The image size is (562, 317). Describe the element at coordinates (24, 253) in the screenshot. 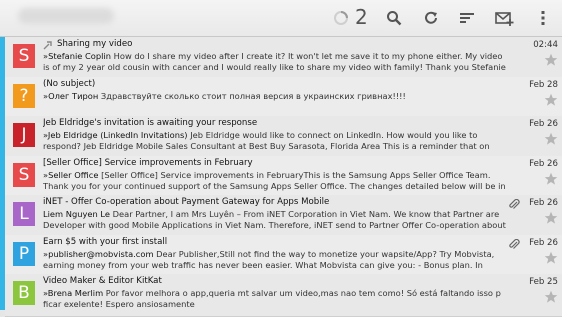

I see `sender-avatar: P` at that location.